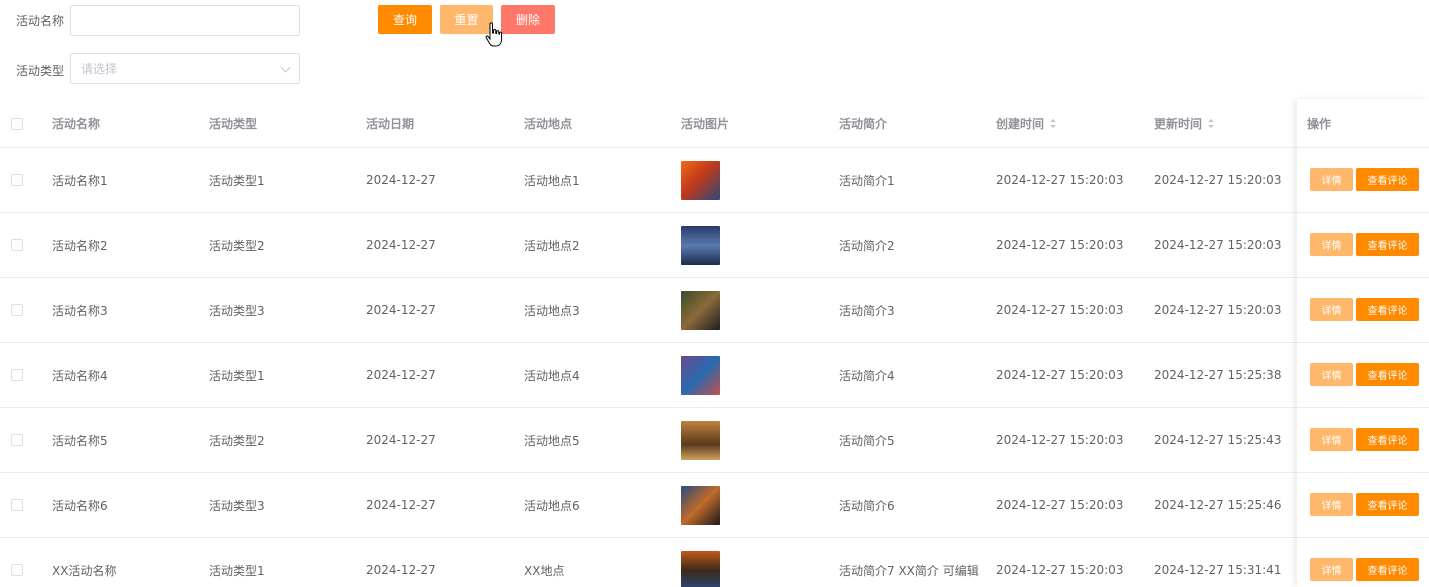 This screenshot has width=1429, height=587. What do you see at coordinates (80, 310) in the screenshot?
I see `cell-name: 活动名称3` at bounding box center [80, 310].